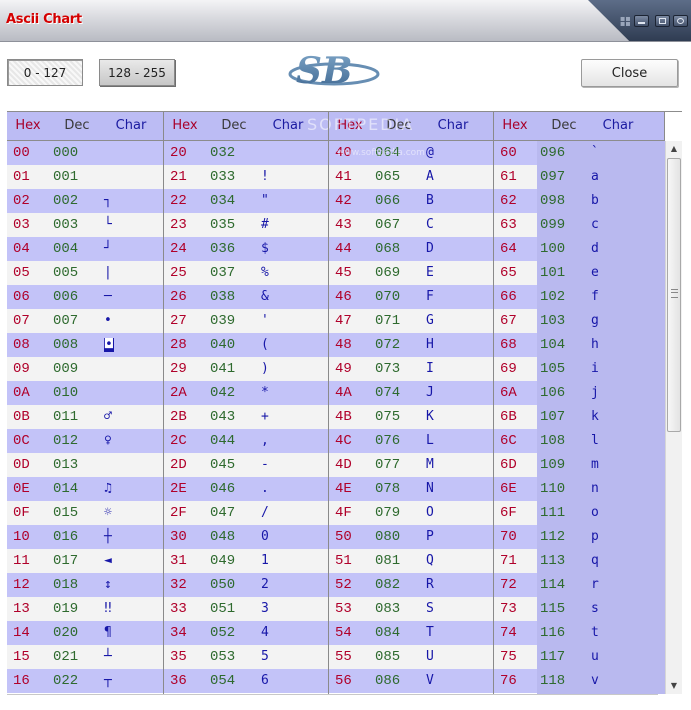 This screenshot has width=691, height=710. What do you see at coordinates (66, 345) in the screenshot?
I see `dec-cell: 008` at bounding box center [66, 345].